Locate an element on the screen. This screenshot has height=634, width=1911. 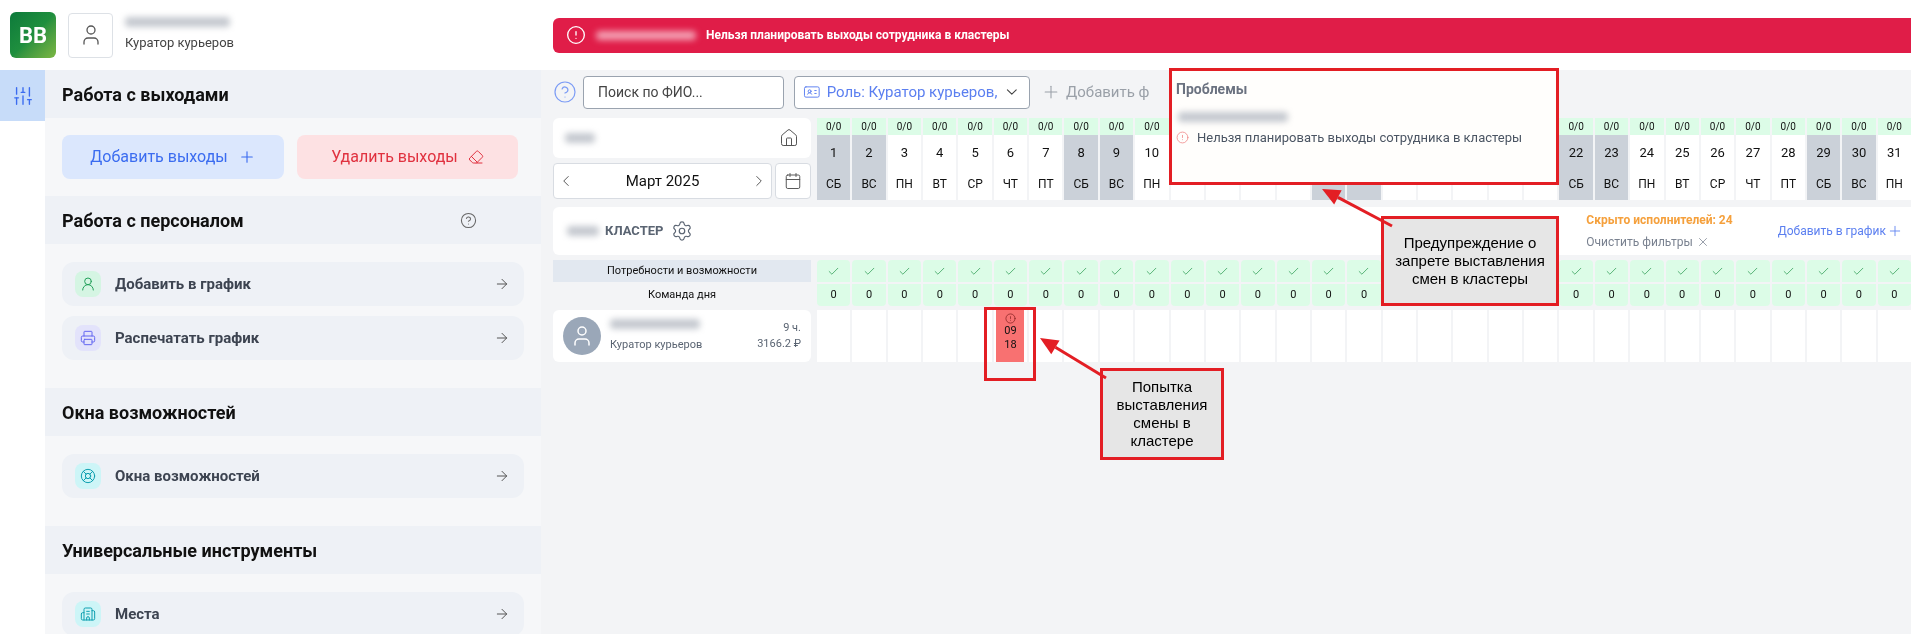
day-number: 27 is located at coordinates (1753, 152).